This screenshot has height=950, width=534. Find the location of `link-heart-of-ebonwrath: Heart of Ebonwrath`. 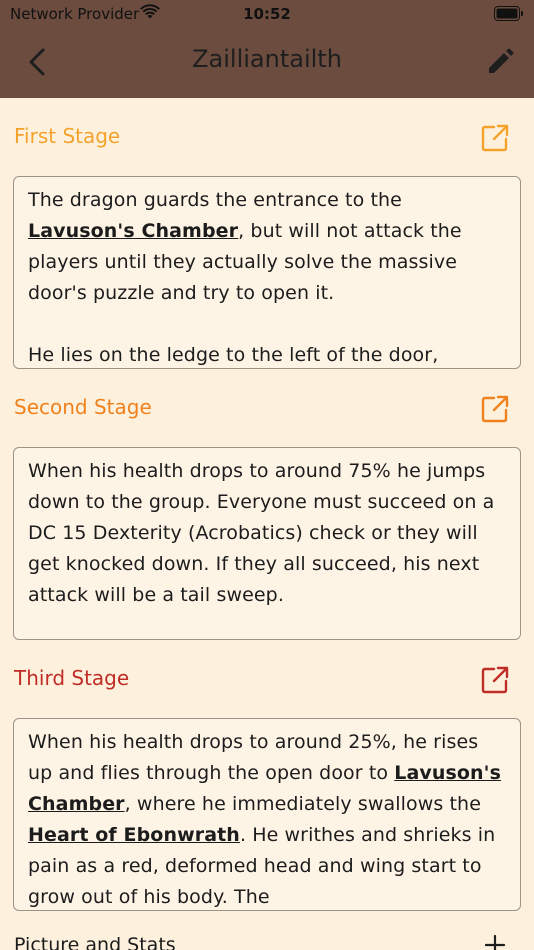

link-heart-of-ebonwrath: Heart of Ebonwrath is located at coordinates (134, 835).